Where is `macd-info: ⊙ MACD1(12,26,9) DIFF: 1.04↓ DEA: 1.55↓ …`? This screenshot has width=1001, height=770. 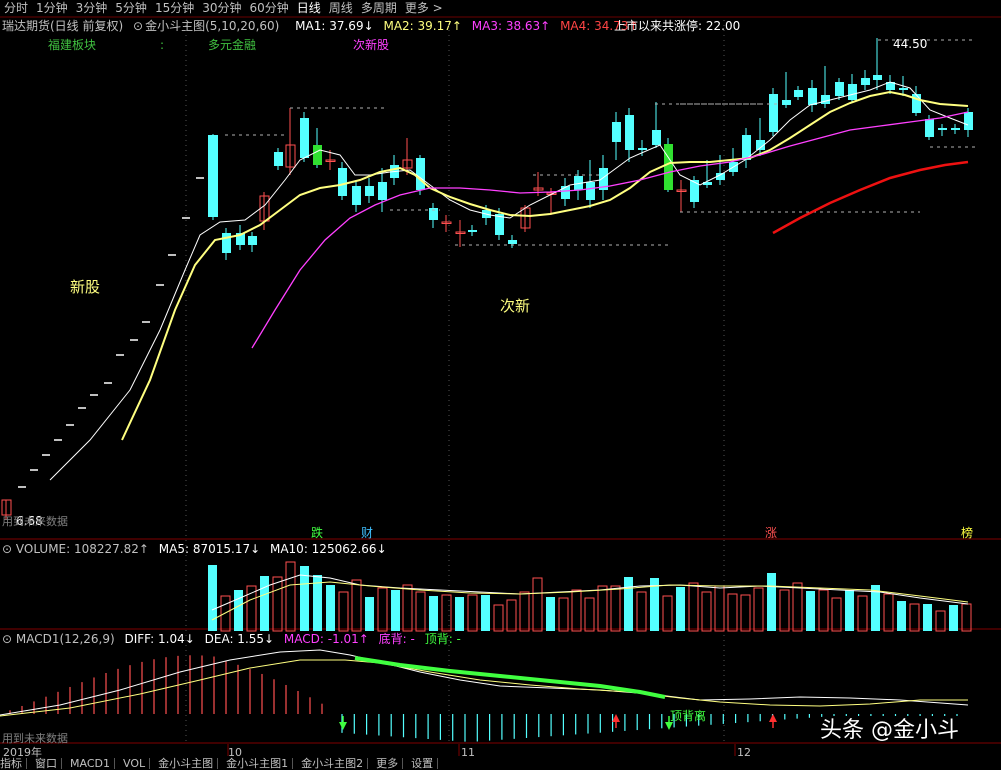
macd-info: ⊙ MACD1(12,26,9) DIFF: 1.04↓ DEA: 1.55↓ … is located at coordinates (230, 639).